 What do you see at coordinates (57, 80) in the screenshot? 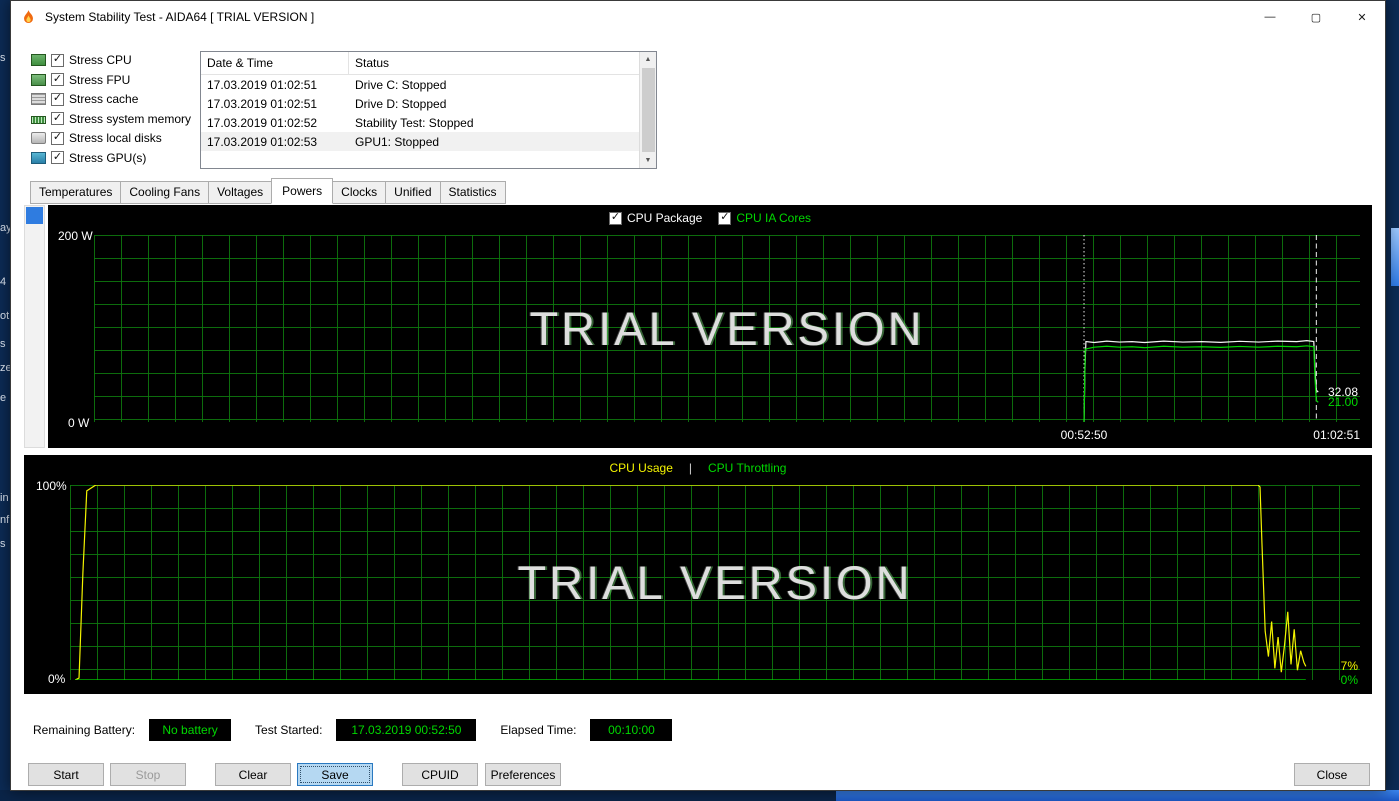
I see `stress-fpu-checkbox` at bounding box center [57, 80].